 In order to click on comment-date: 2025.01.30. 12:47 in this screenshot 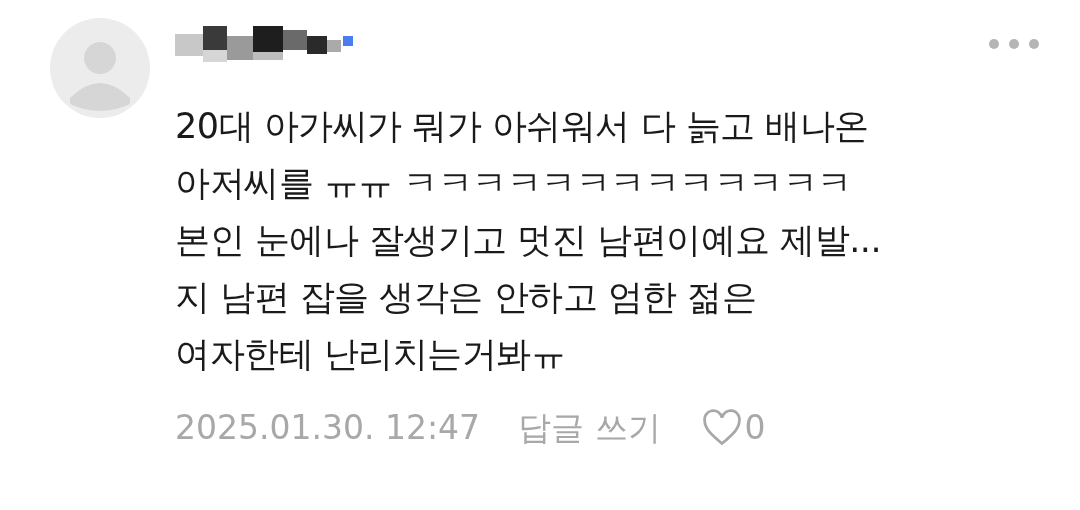, I will do `click(328, 428)`.